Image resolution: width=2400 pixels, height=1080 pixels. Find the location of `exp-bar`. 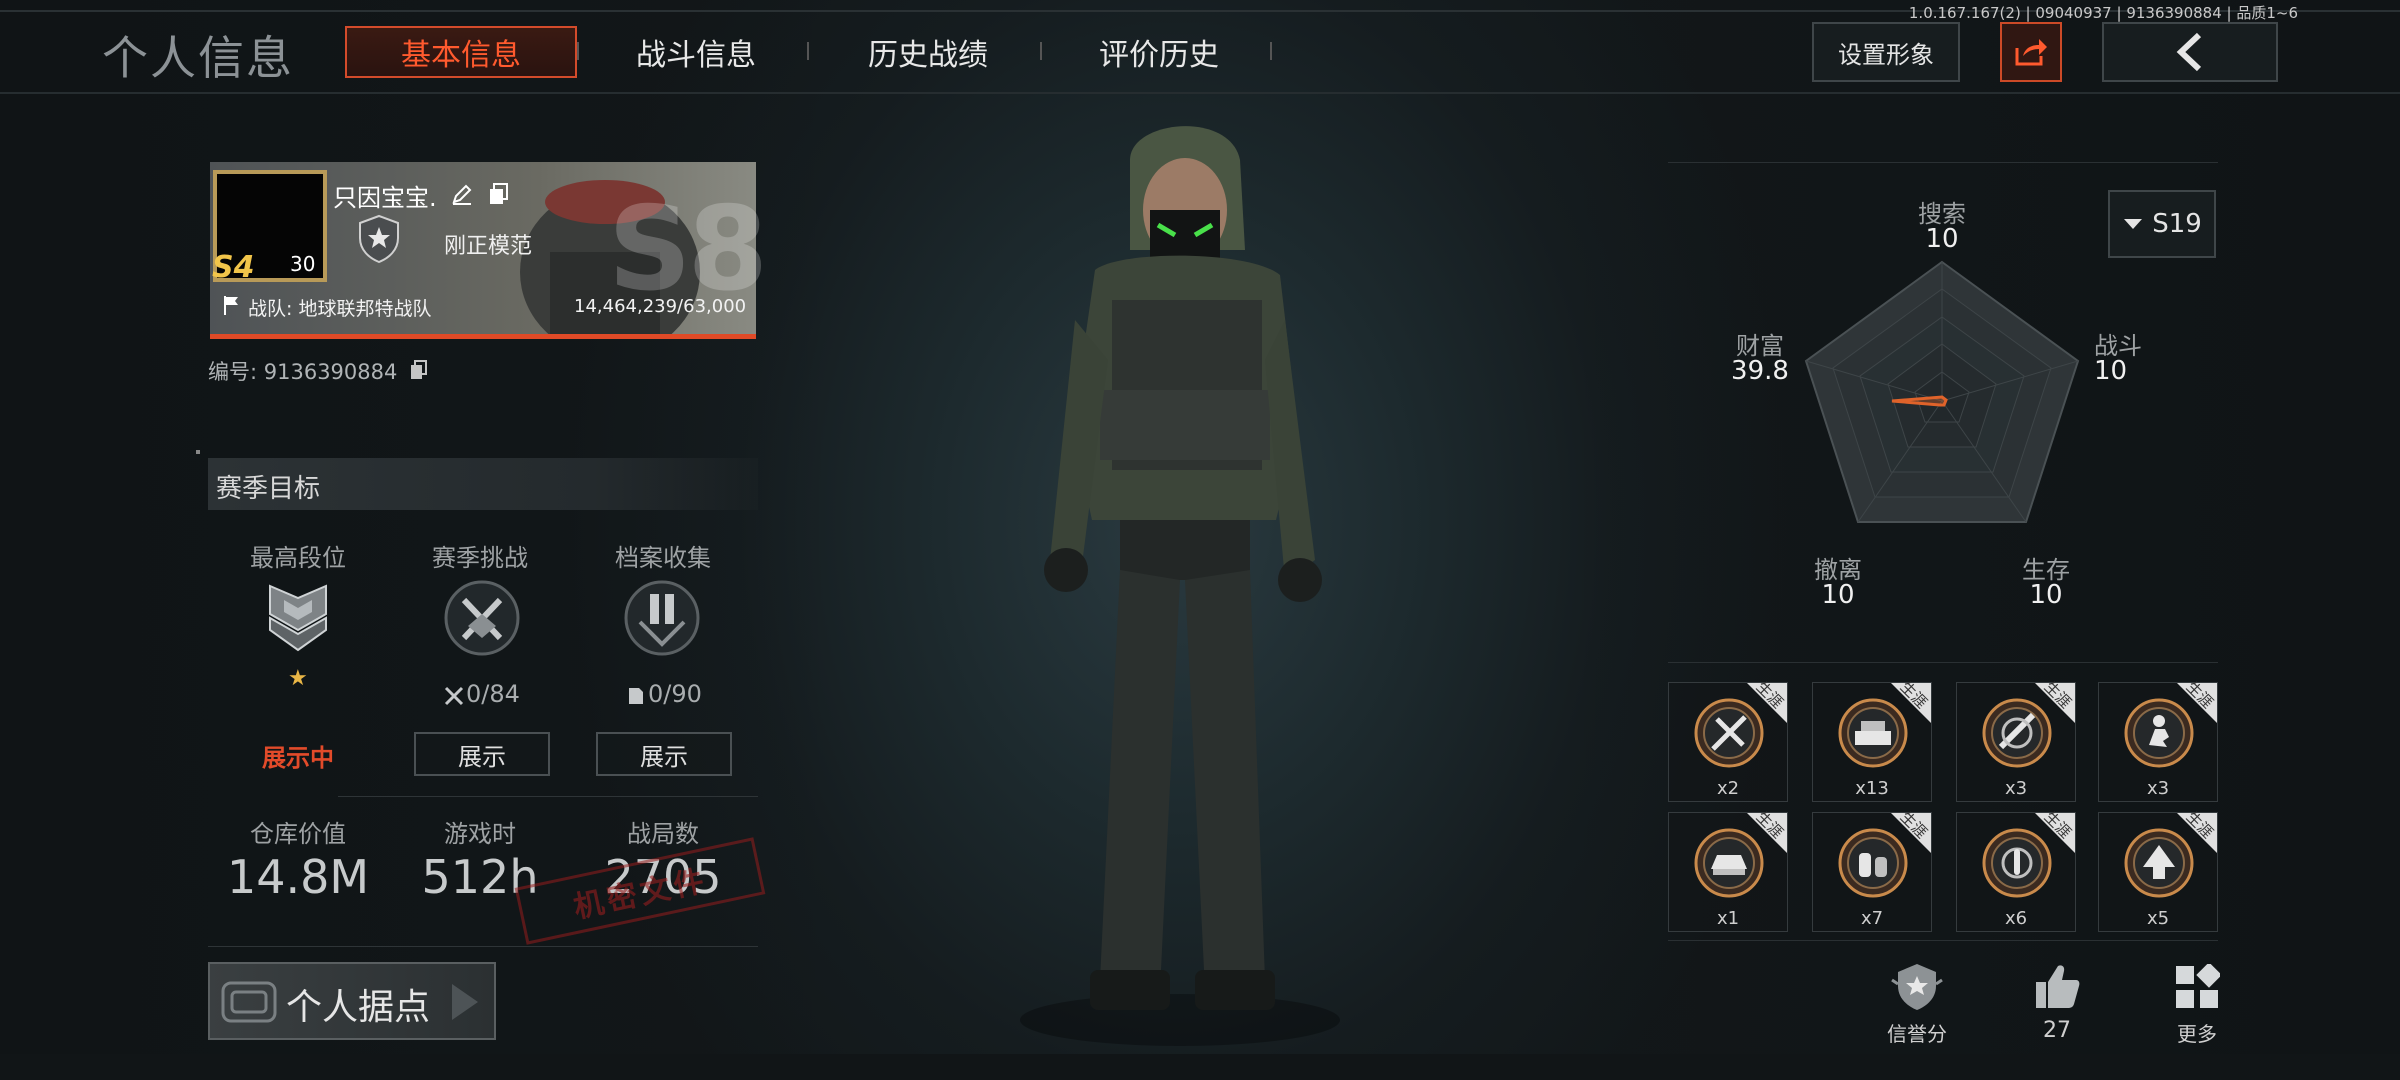

exp-bar is located at coordinates (483, 336).